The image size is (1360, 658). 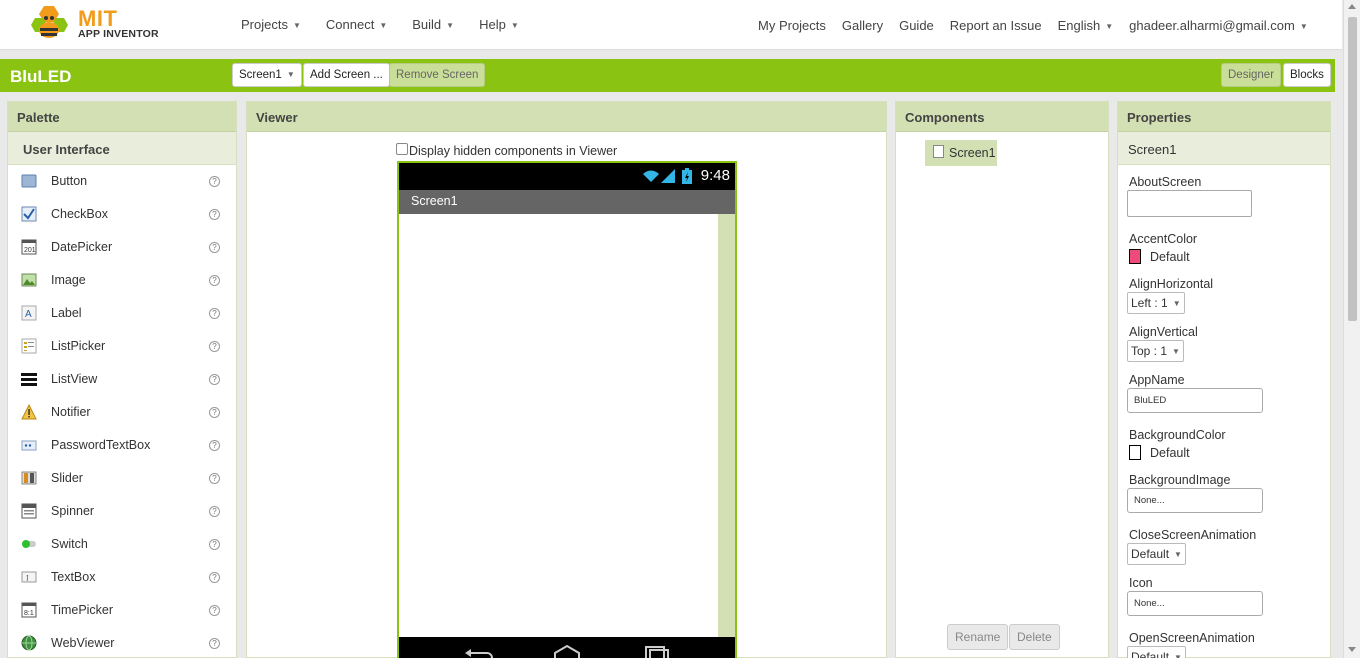 What do you see at coordinates (68, 280) in the screenshot?
I see `palette-item-label: Image` at bounding box center [68, 280].